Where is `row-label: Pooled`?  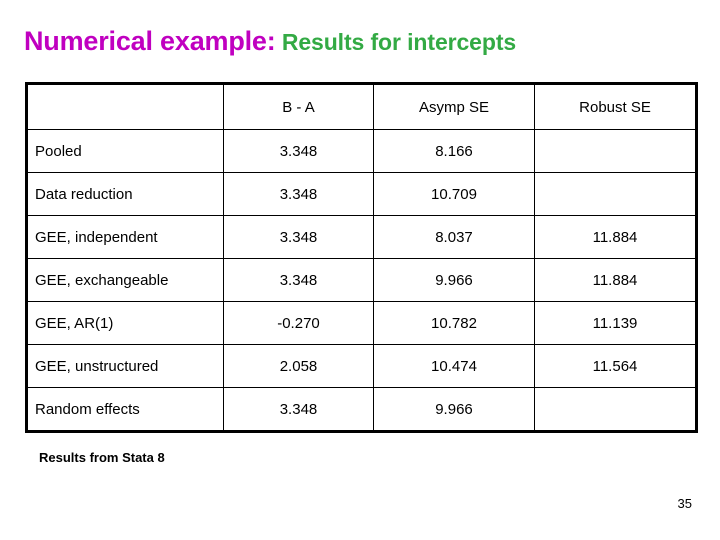
row-label: Pooled is located at coordinates (125, 151).